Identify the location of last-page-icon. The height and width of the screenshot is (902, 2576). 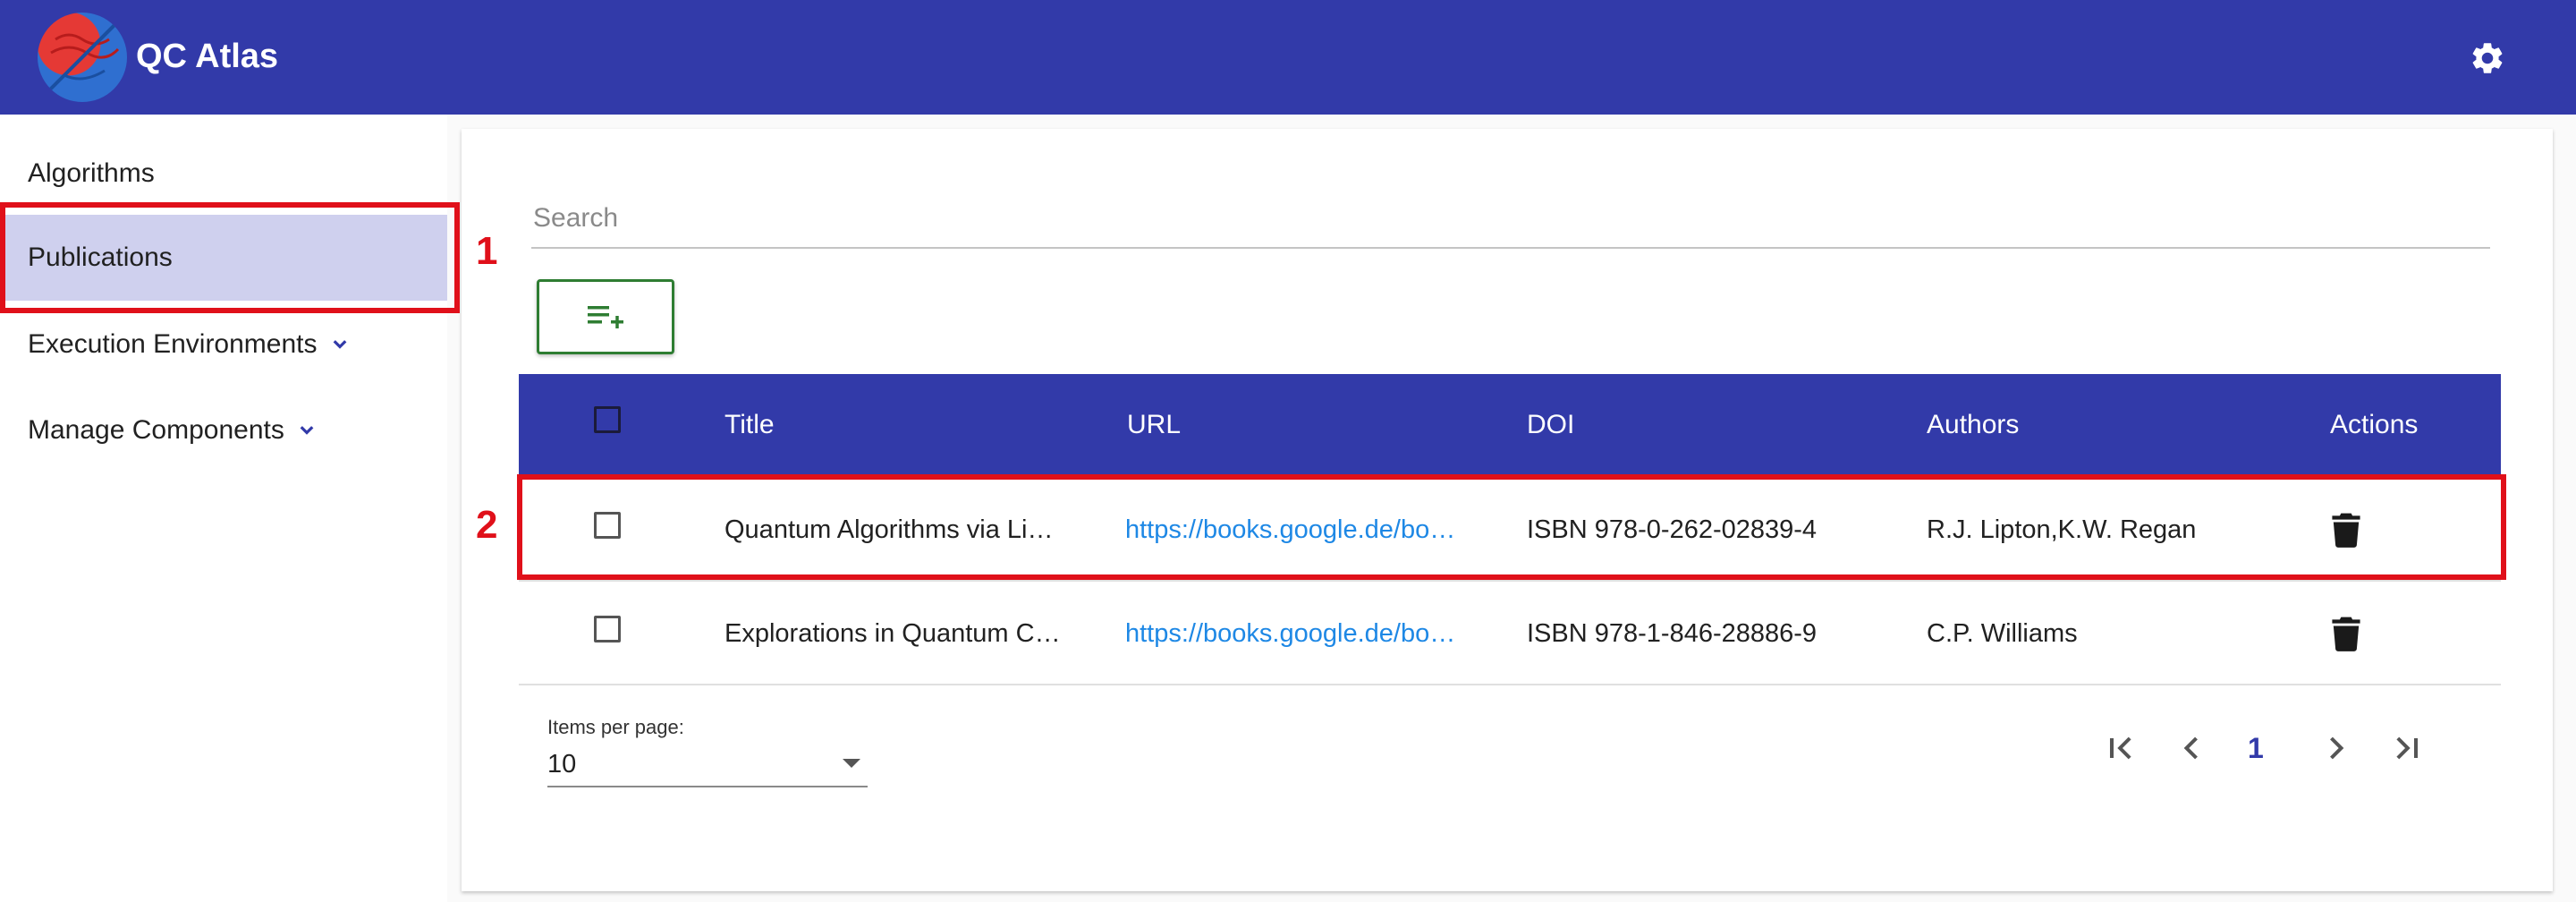
(2406, 748).